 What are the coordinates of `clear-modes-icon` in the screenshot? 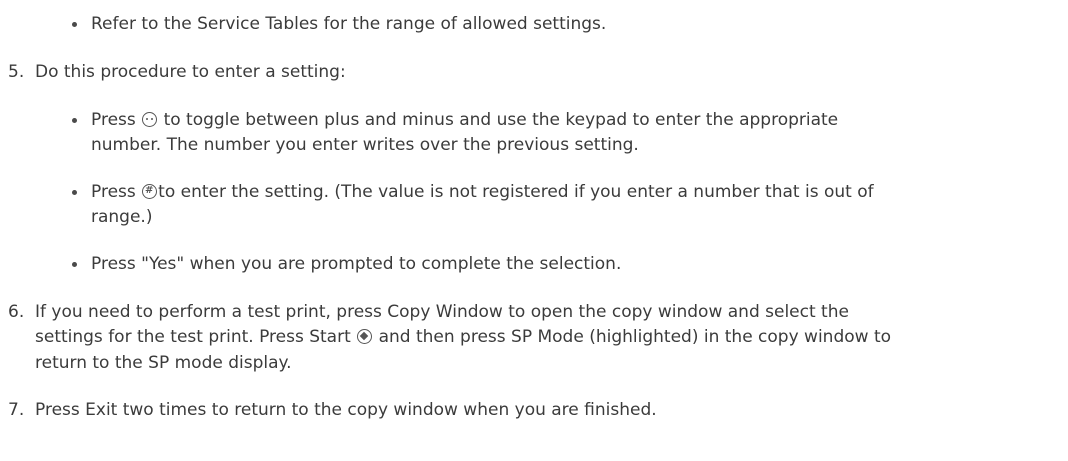 It's located at (150, 119).